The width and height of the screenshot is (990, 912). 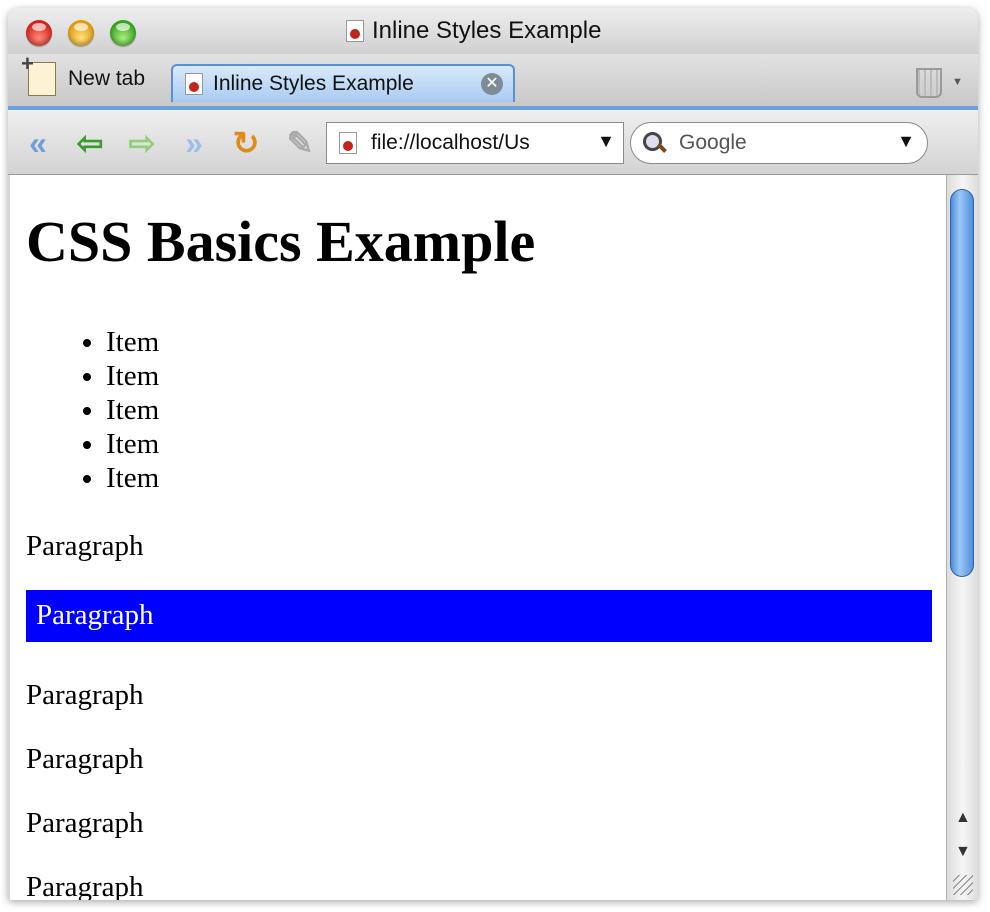 I want to click on tab-close-icon: ✕, so click(x=492, y=84).